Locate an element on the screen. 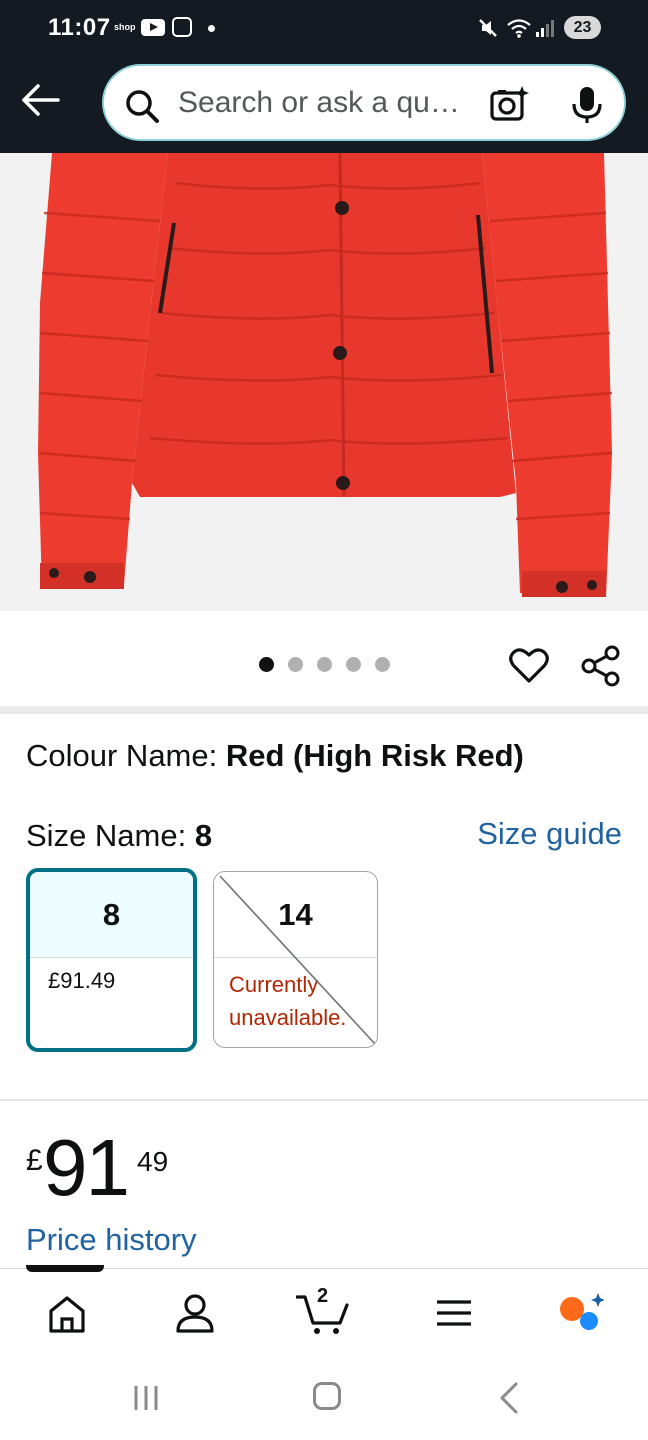  heart-icon is located at coordinates (529, 665).